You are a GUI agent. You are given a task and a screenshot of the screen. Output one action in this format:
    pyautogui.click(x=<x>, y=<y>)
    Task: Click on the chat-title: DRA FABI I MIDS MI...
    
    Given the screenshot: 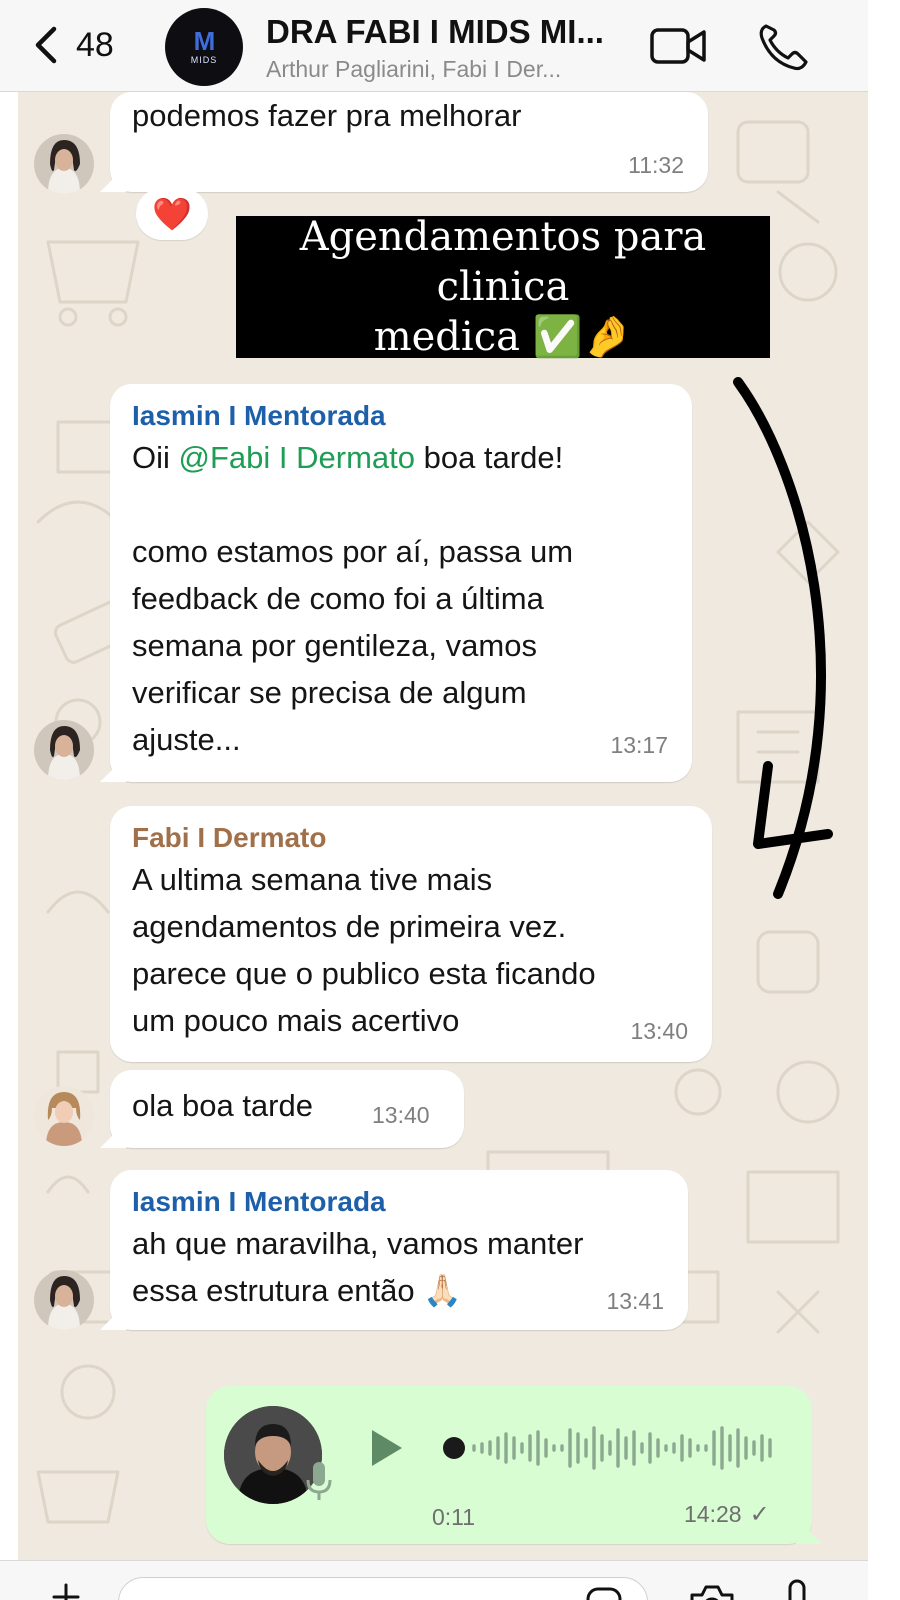 What is the action you would take?
    pyautogui.click(x=435, y=31)
    